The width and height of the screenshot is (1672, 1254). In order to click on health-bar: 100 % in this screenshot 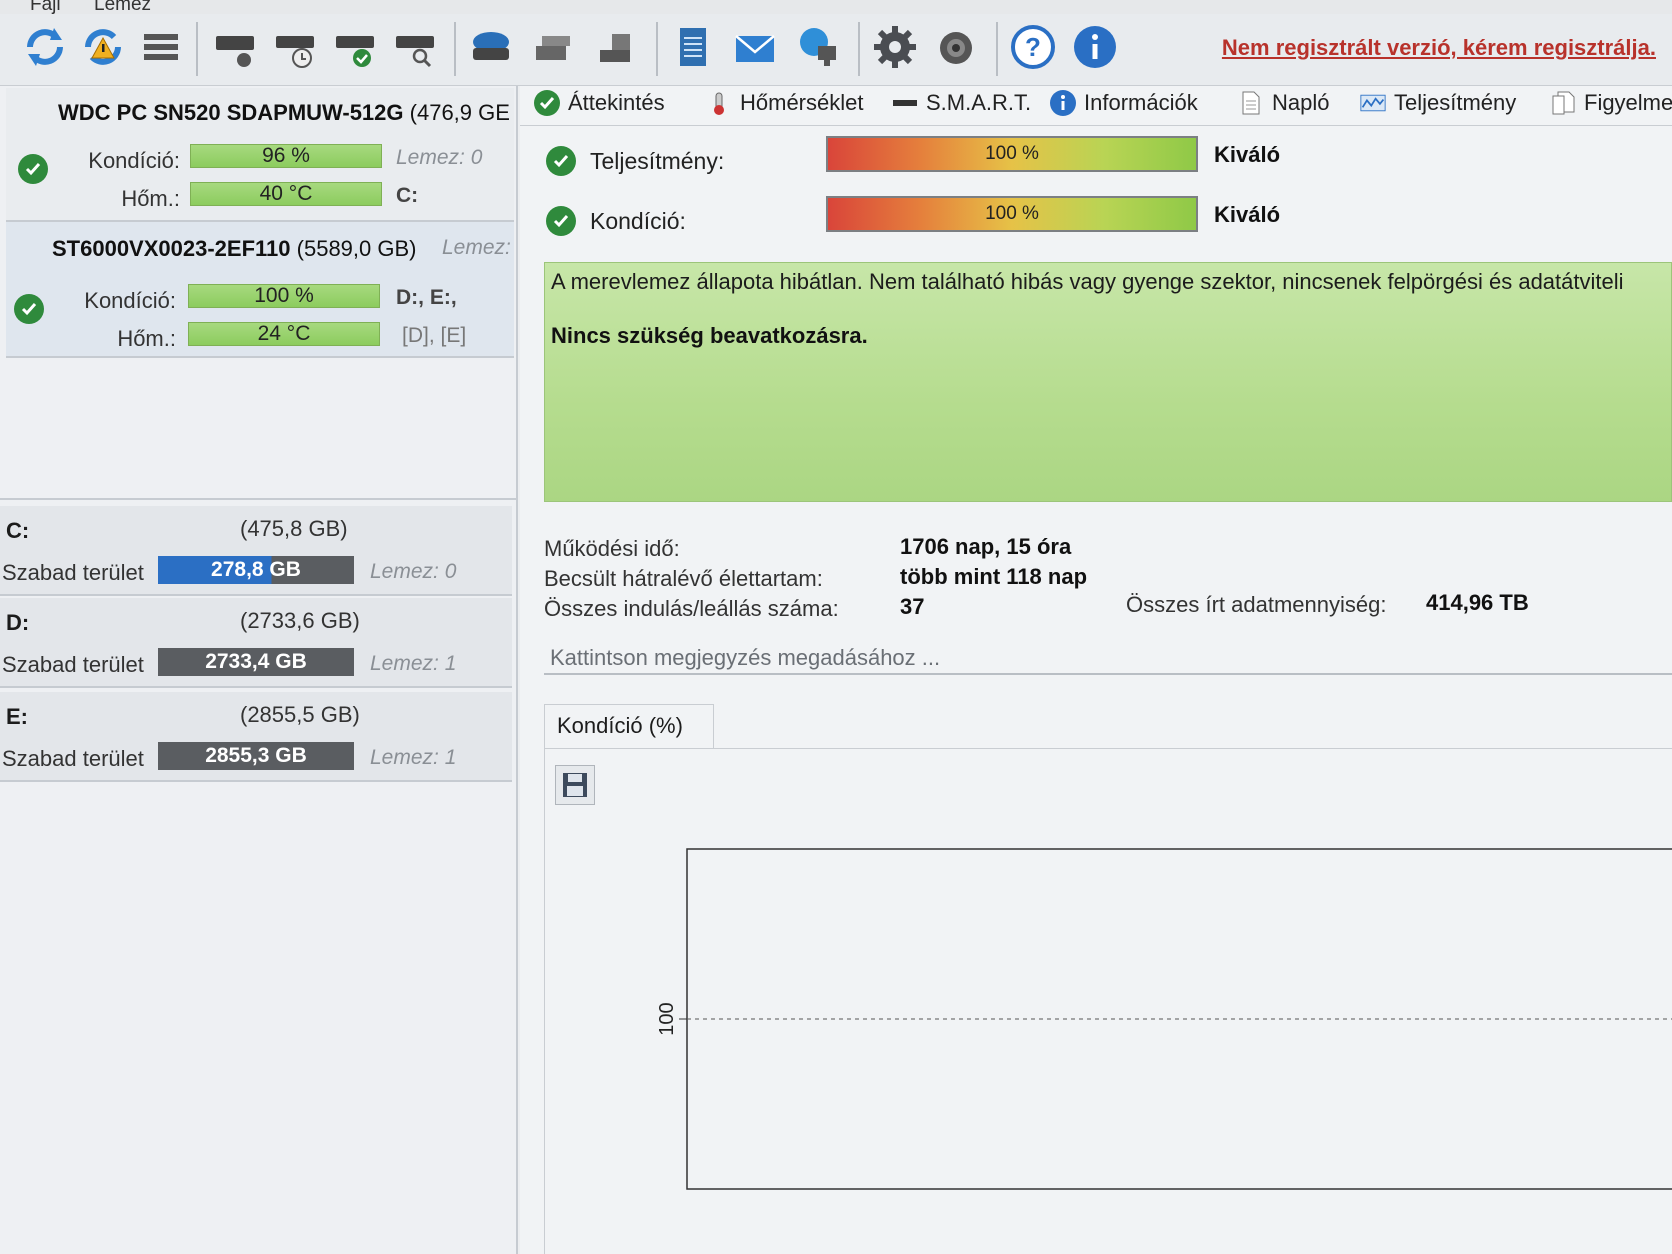, I will do `click(284, 296)`.